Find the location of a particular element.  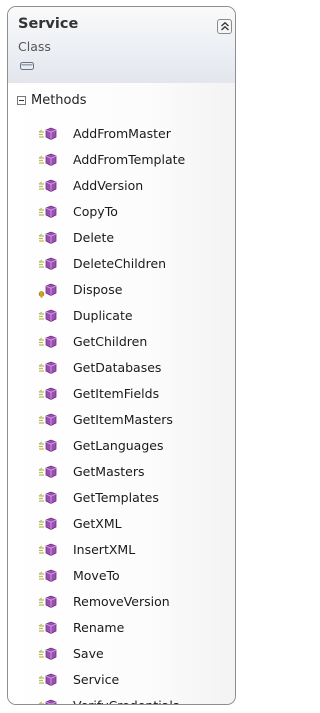

method-row: AddVersion is located at coordinates (121, 189).